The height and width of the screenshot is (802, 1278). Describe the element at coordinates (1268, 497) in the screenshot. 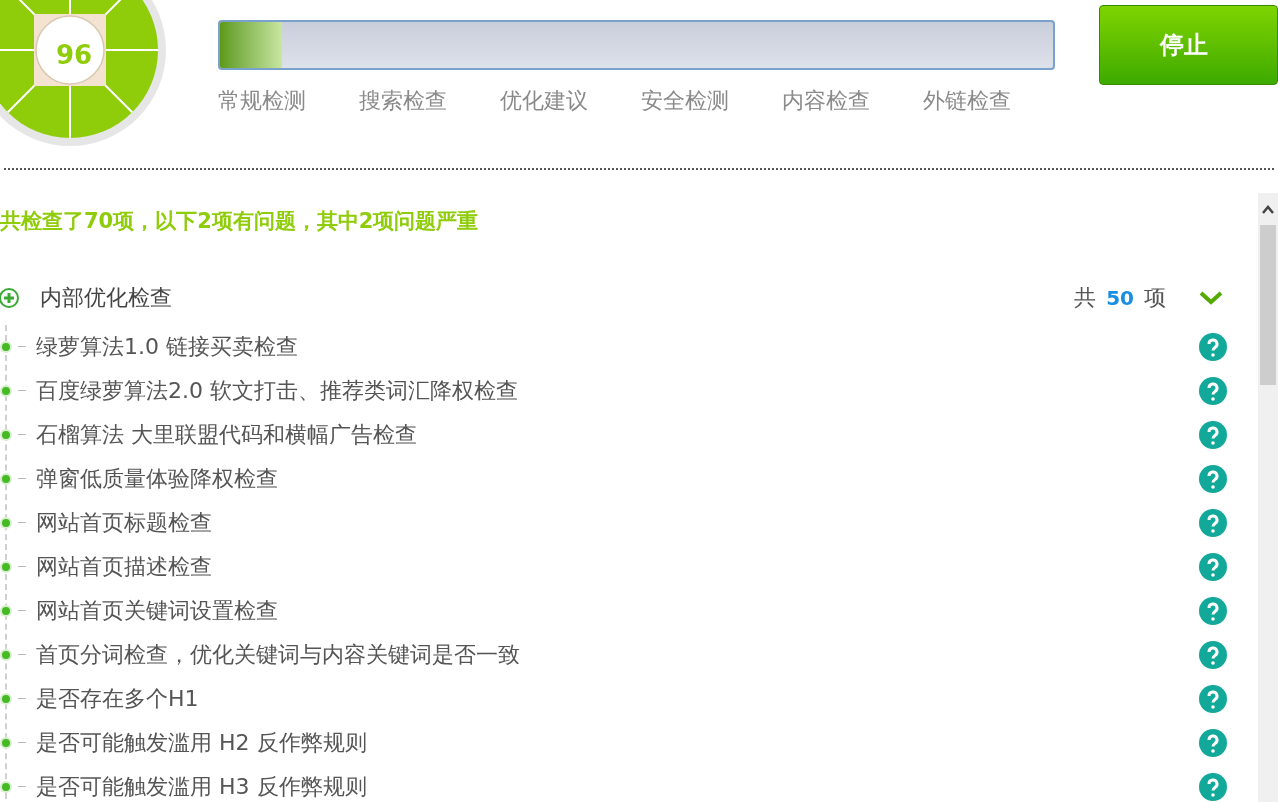

I see `scrollbar` at that location.